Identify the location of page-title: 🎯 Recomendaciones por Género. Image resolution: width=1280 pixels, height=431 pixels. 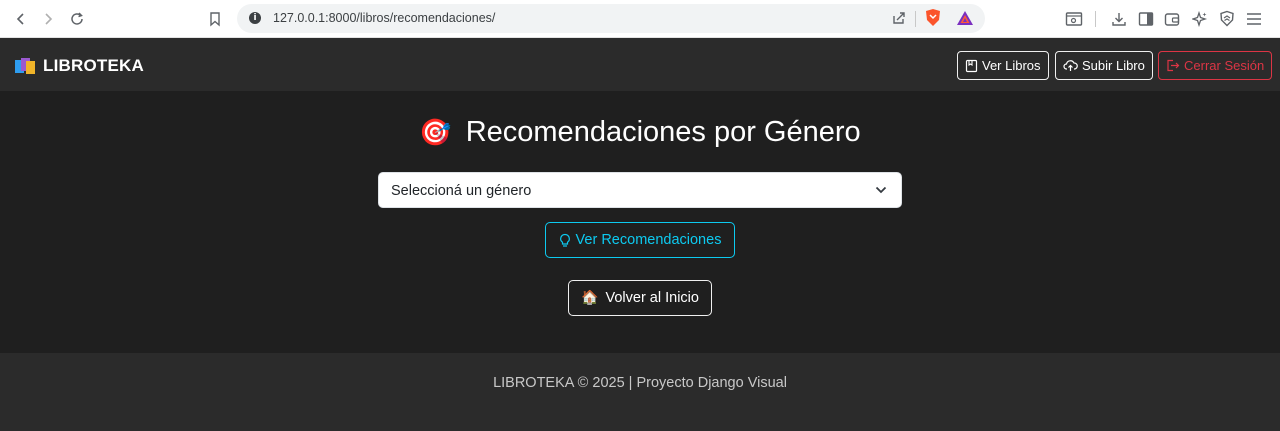
(640, 132).